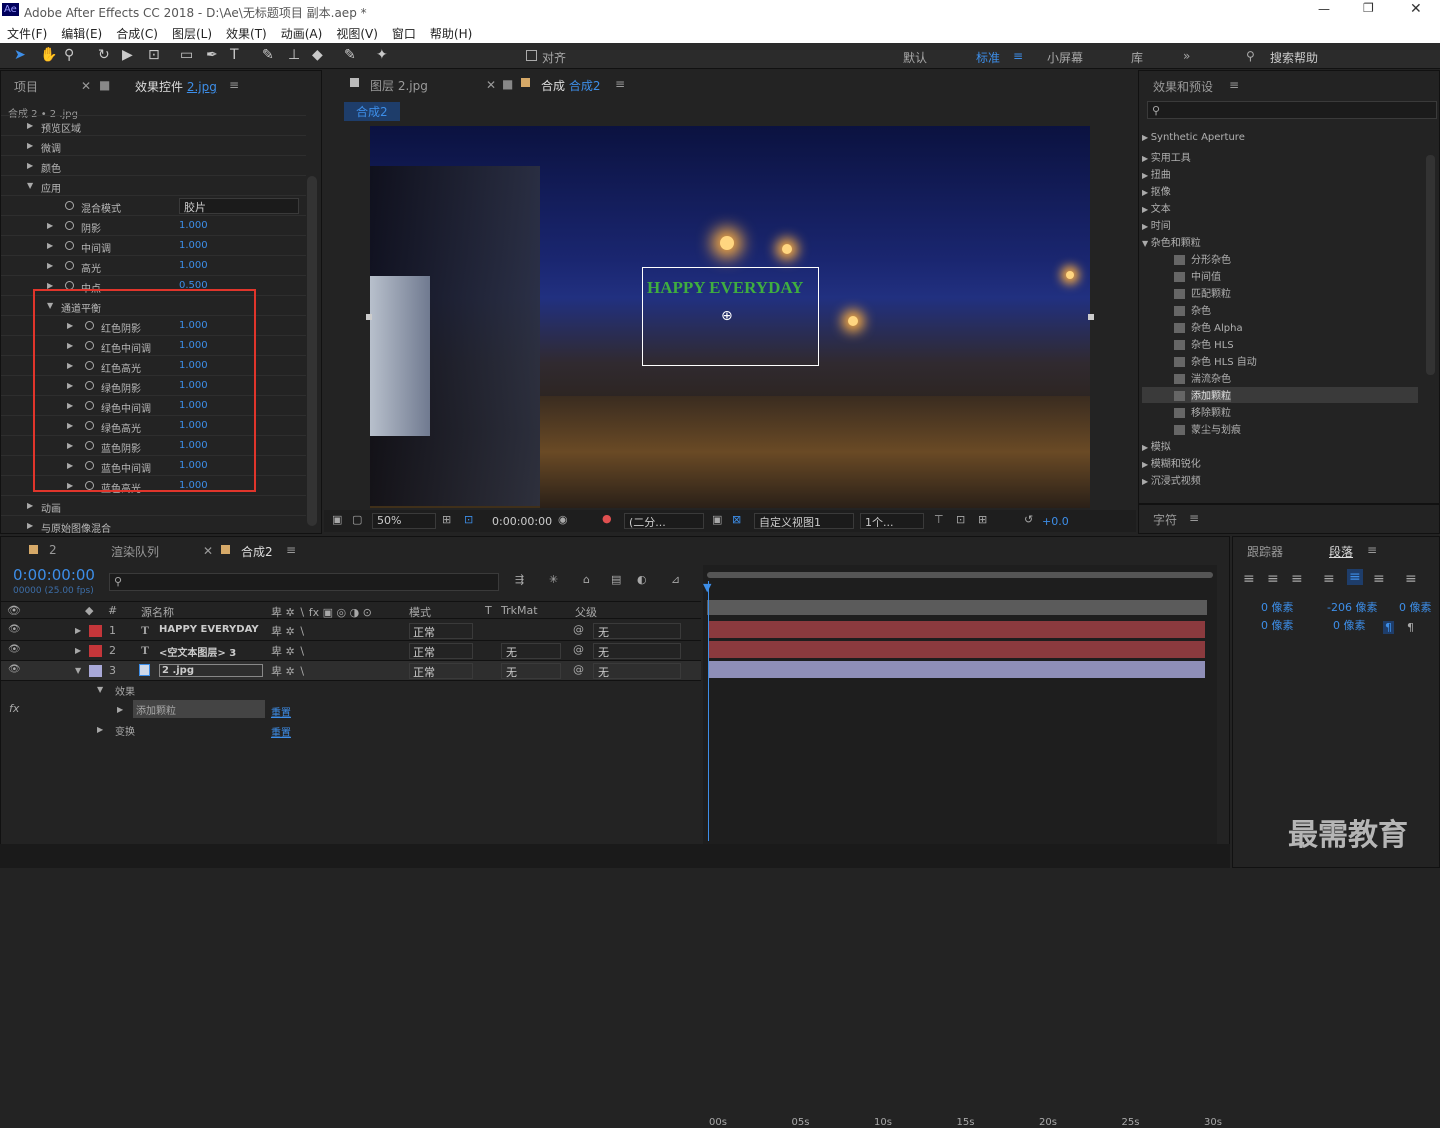  Describe the element at coordinates (211, 670) in the screenshot. I see `layer-name: 2 .jpg` at that location.